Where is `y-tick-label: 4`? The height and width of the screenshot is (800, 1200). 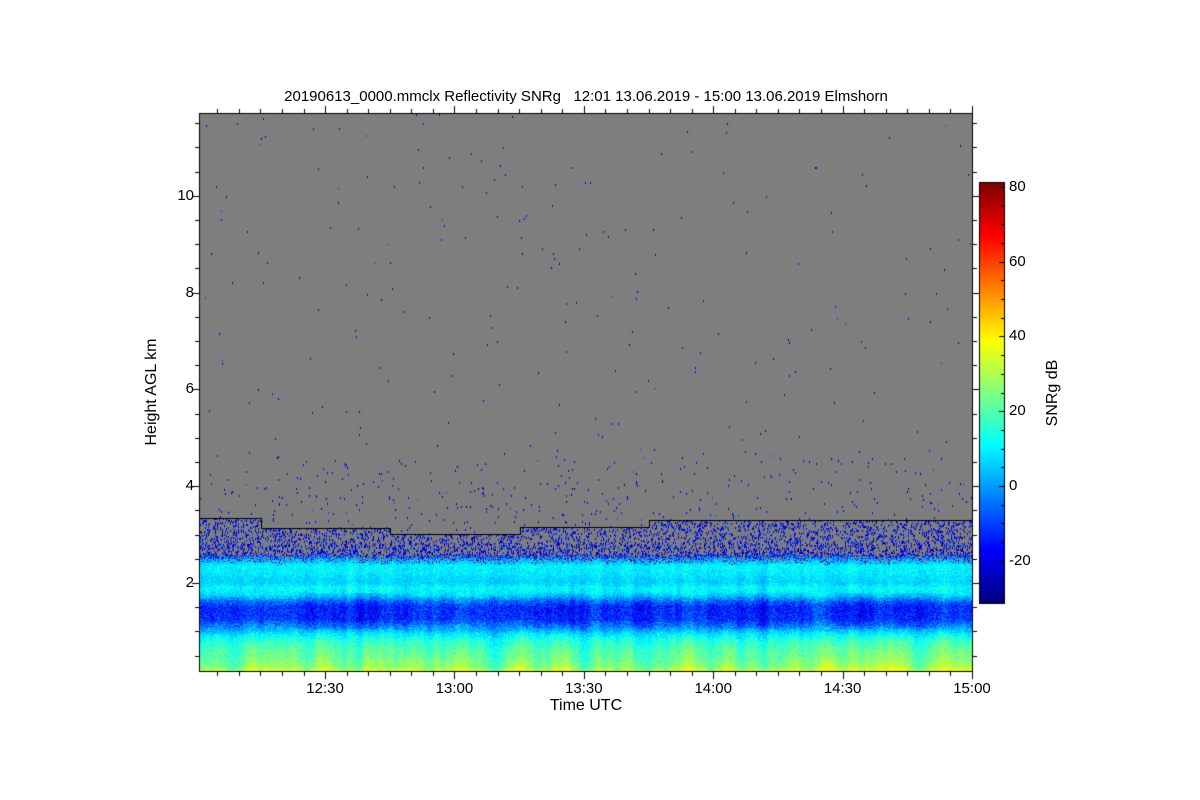
y-tick-label: 4 is located at coordinates (189, 486).